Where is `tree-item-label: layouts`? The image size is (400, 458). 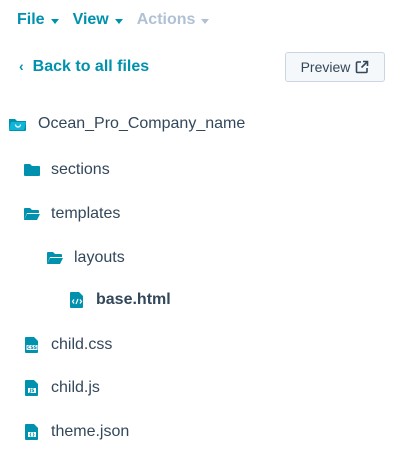 tree-item-label: layouts is located at coordinates (99, 257).